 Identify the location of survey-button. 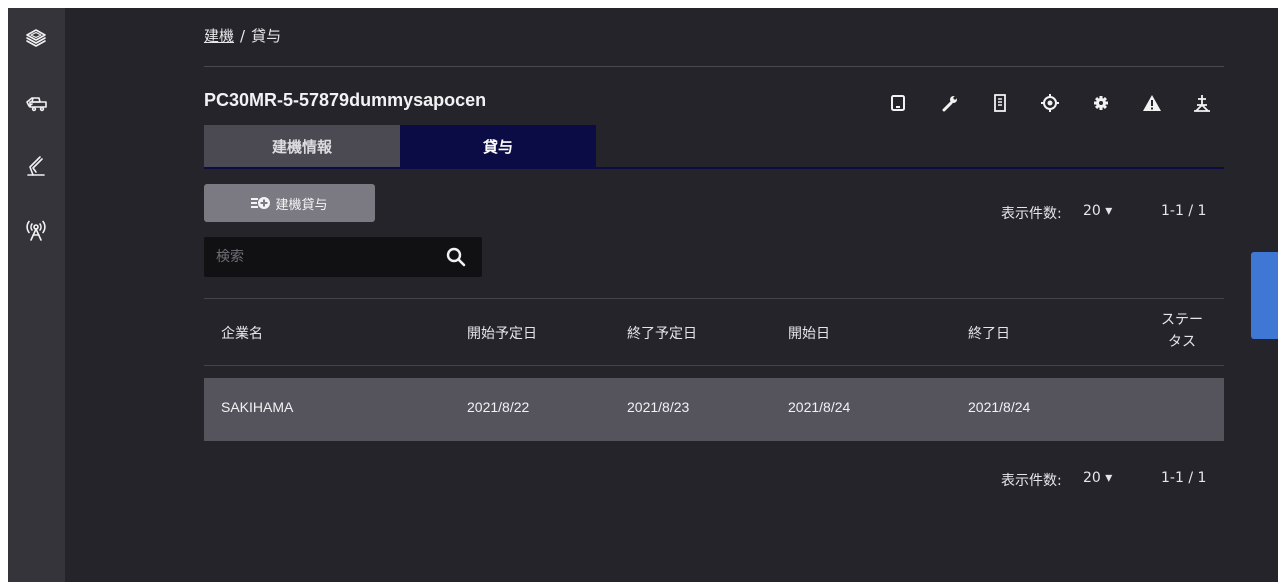
(1202, 103).